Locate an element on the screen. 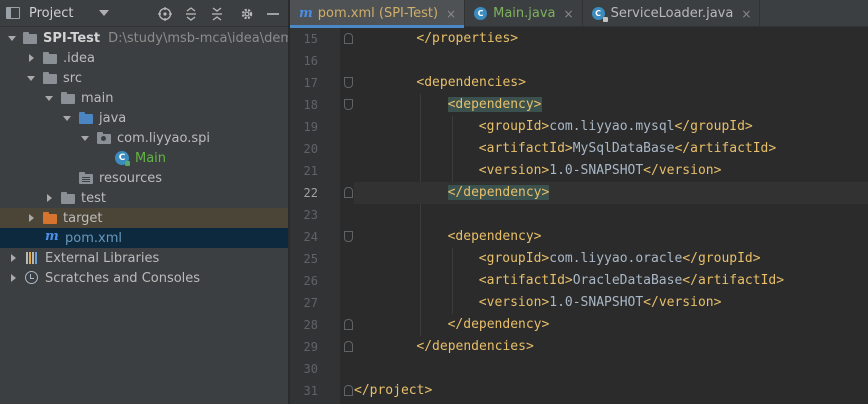  tree-item-test: test is located at coordinates (144, 198).